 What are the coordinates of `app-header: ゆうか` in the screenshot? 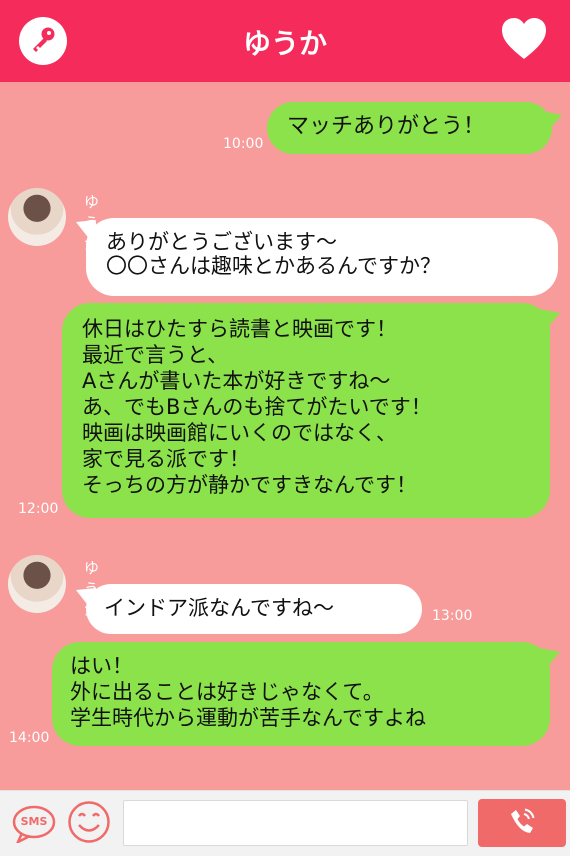 It's located at (285, 41).